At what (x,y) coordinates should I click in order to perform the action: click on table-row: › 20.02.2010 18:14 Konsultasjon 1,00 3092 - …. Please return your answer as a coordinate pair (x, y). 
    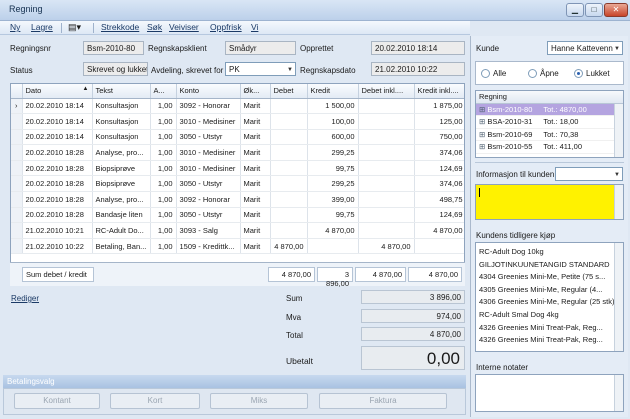
    Looking at the image, I should click on (237, 106).